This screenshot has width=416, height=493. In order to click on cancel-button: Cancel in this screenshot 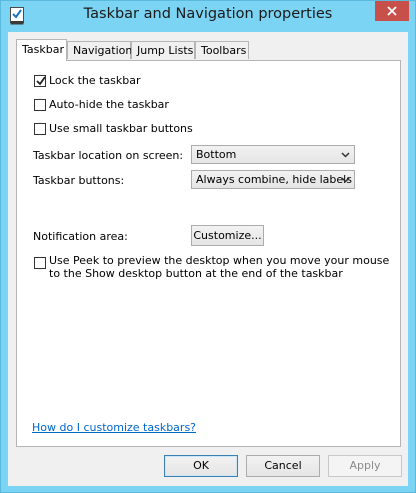, I will do `click(283, 466)`.